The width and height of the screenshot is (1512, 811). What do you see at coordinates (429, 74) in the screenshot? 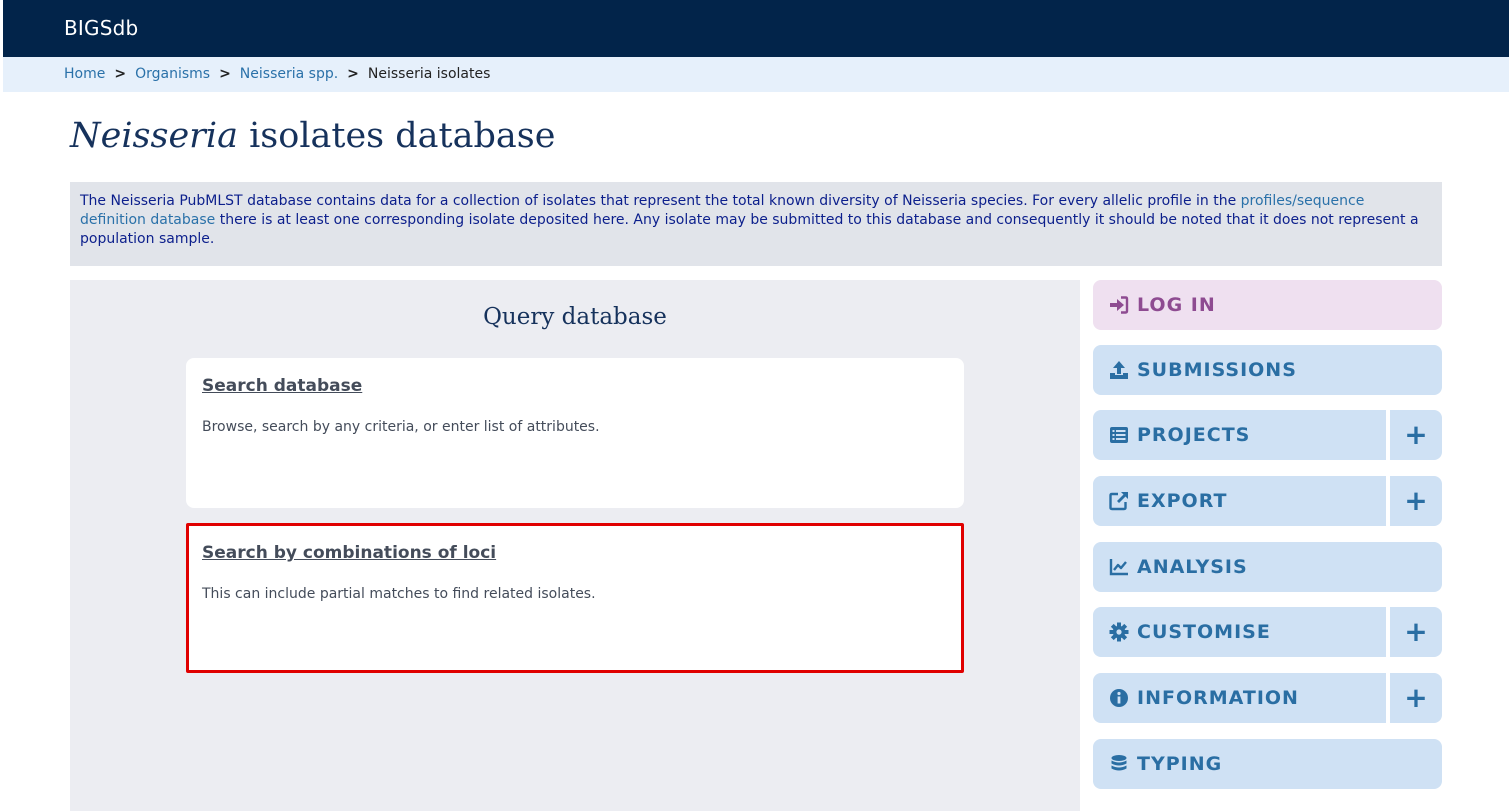
I see `breadcrumb-current: Neisseria isolates` at bounding box center [429, 74].